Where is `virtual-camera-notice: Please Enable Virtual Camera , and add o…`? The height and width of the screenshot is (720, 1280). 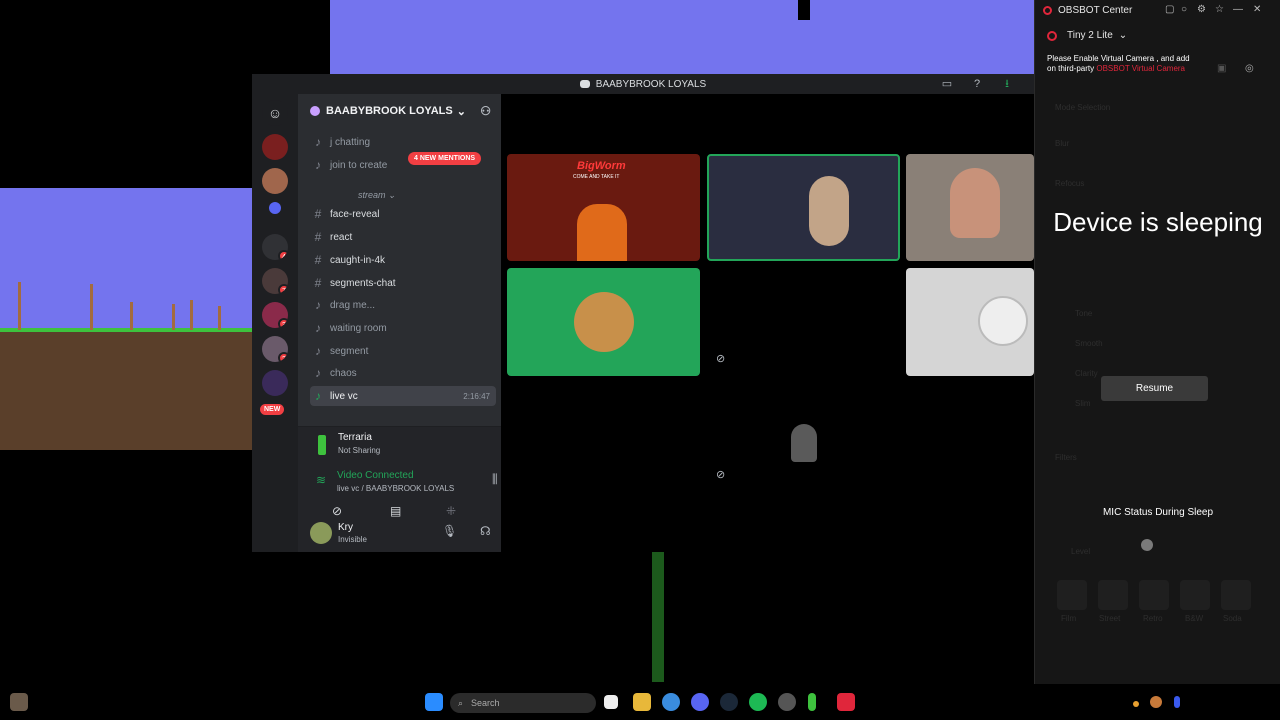 virtual-camera-notice: Please Enable Virtual Camera , and add o… is located at coordinates (1122, 64).